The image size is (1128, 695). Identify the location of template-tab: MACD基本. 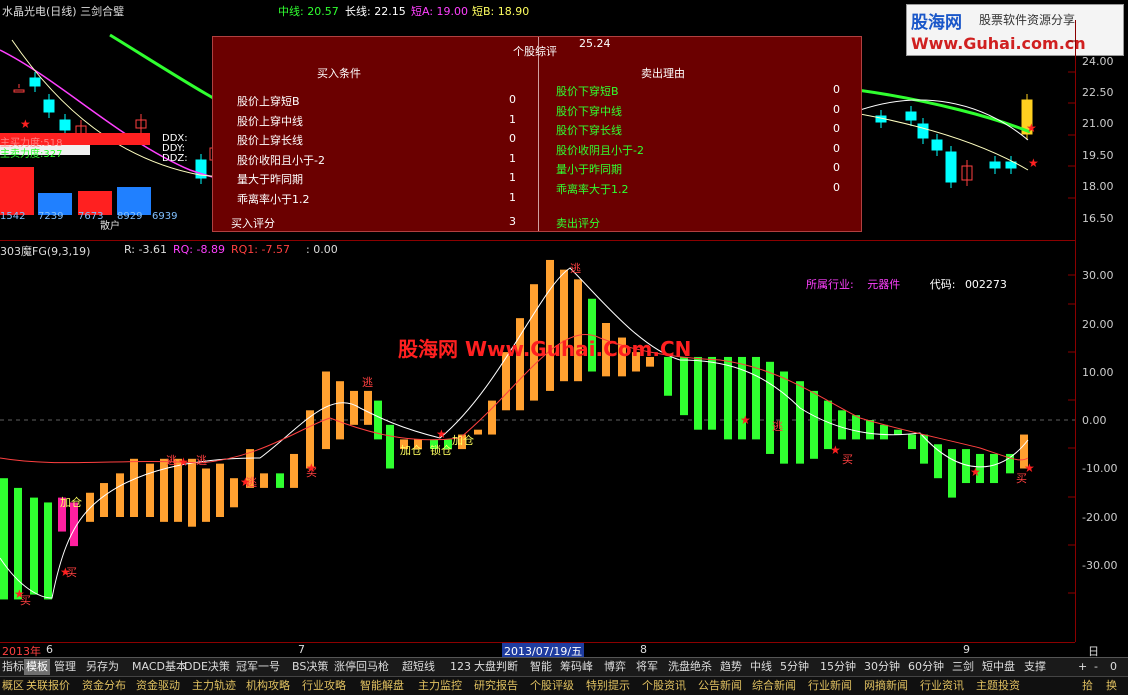
(159, 667).